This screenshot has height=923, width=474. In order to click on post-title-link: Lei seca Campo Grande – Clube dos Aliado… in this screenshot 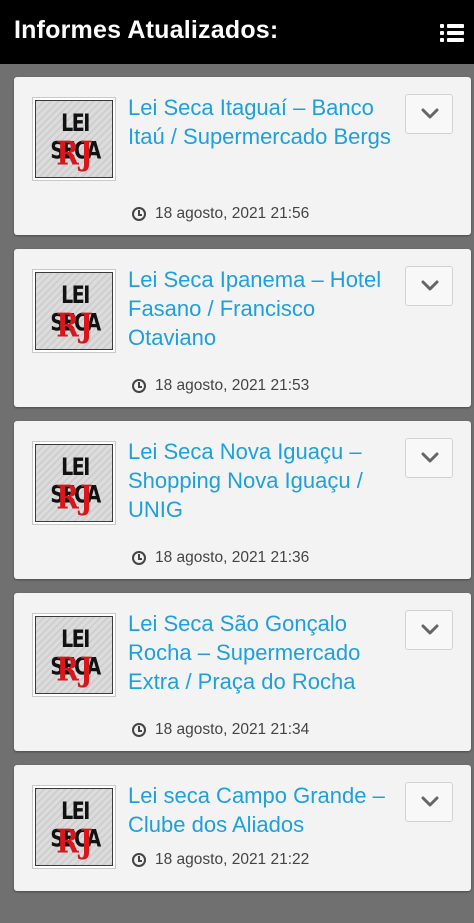, I will do `click(264, 810)`.